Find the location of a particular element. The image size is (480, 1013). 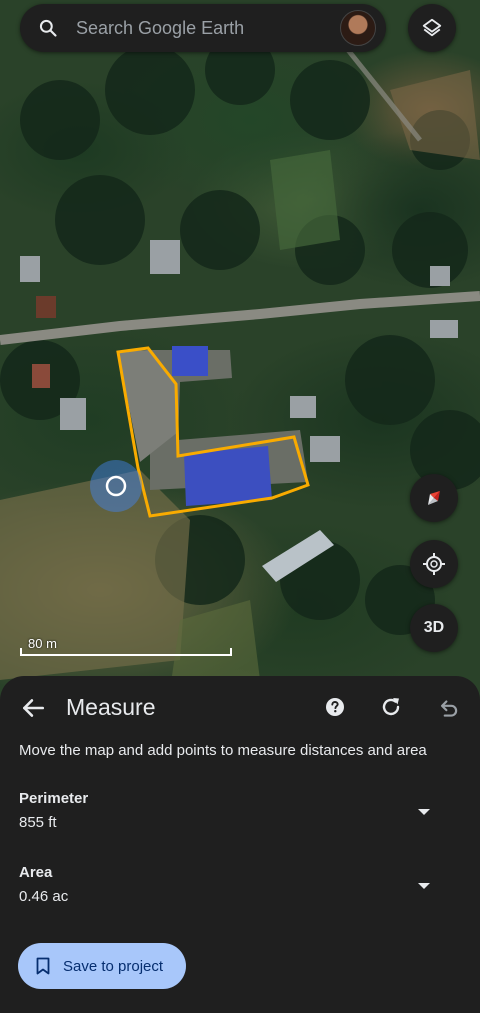

measure-title: Measure is located at coordinates (111, 707).